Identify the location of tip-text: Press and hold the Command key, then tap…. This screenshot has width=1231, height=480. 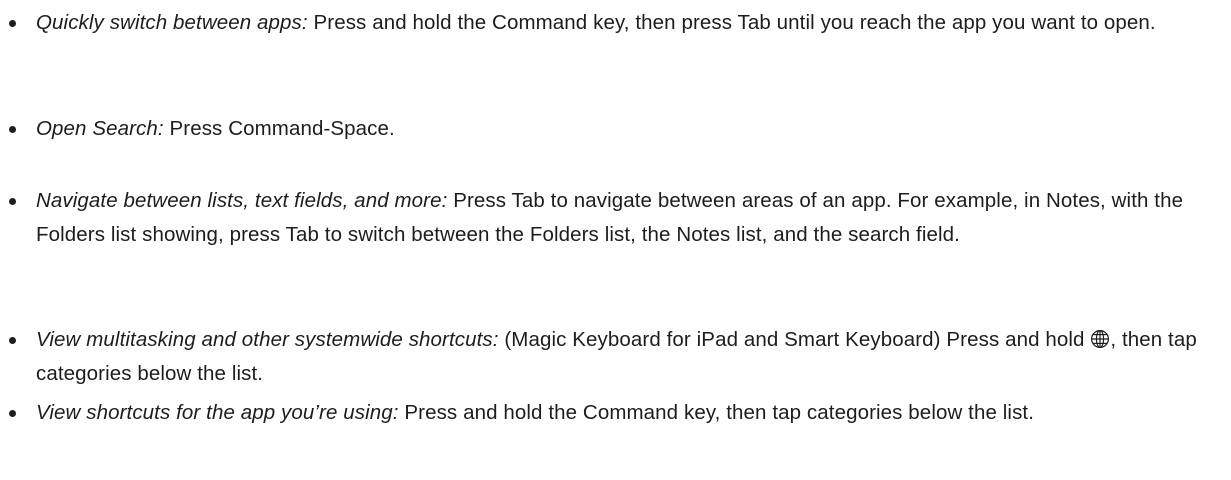
(719, 412).